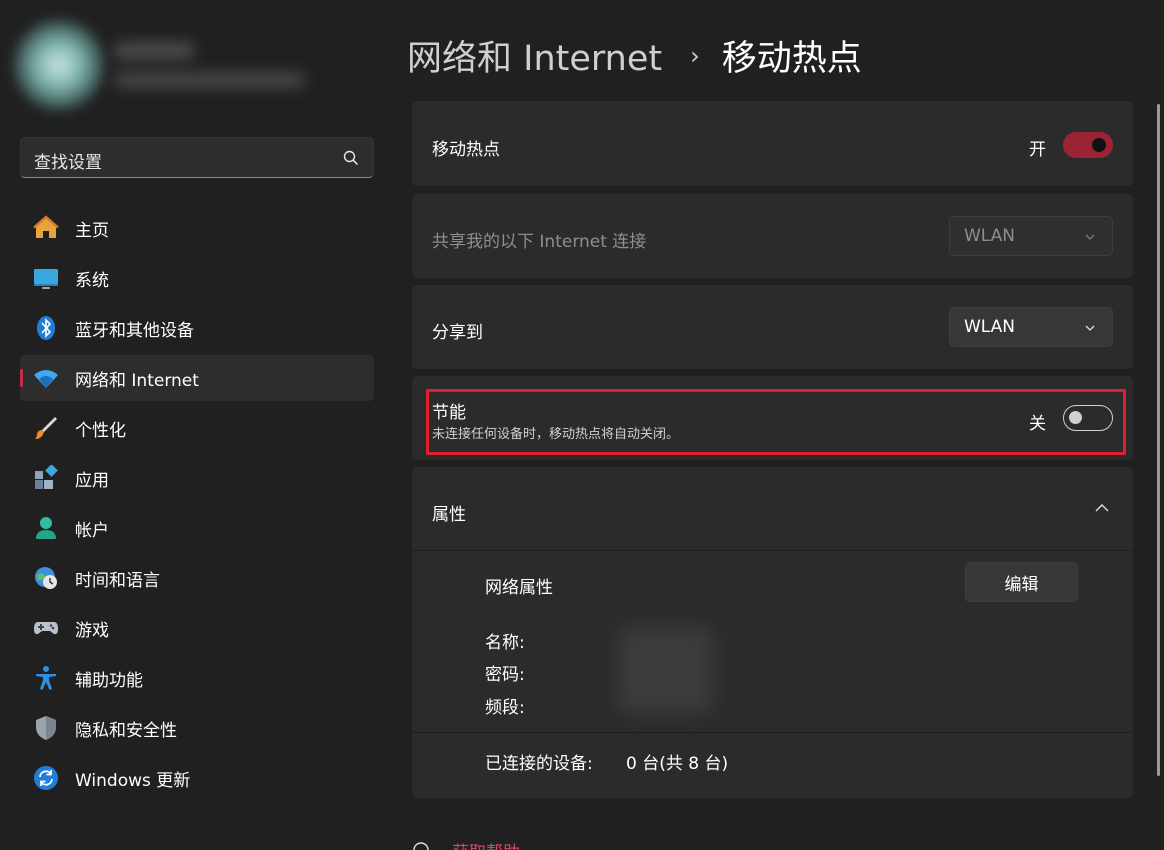 This screenshot has height=850, width=1164. I want to click on connected-devices-label: 已连接的设备:, so click(539, 764).